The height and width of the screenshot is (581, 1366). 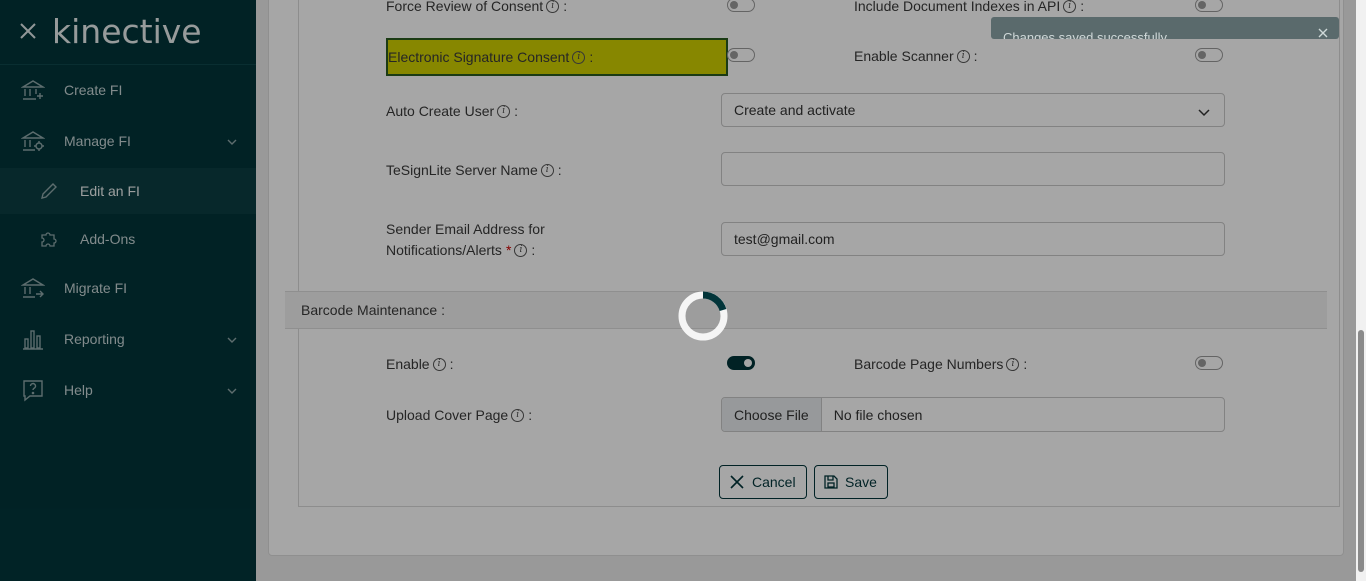 I want to click on scrollbar-thumb, so click(x=1361, y=451).